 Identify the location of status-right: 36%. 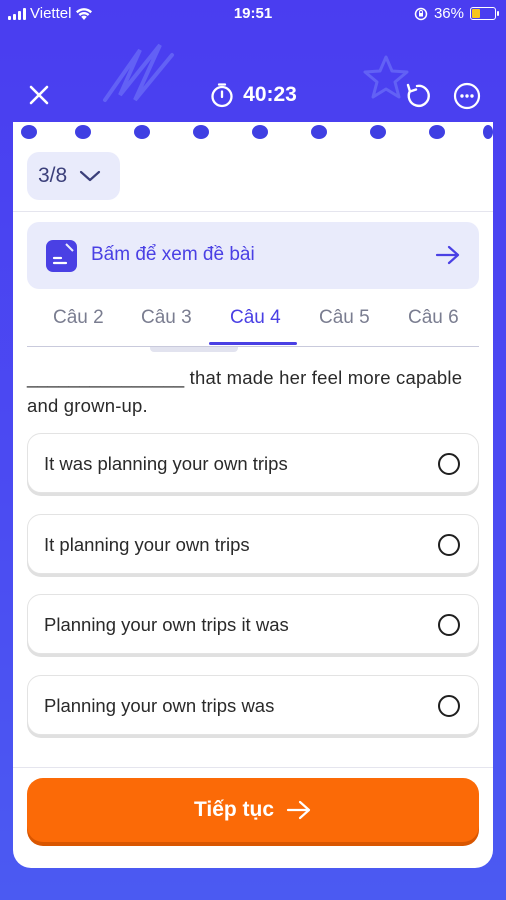
(456, 13).